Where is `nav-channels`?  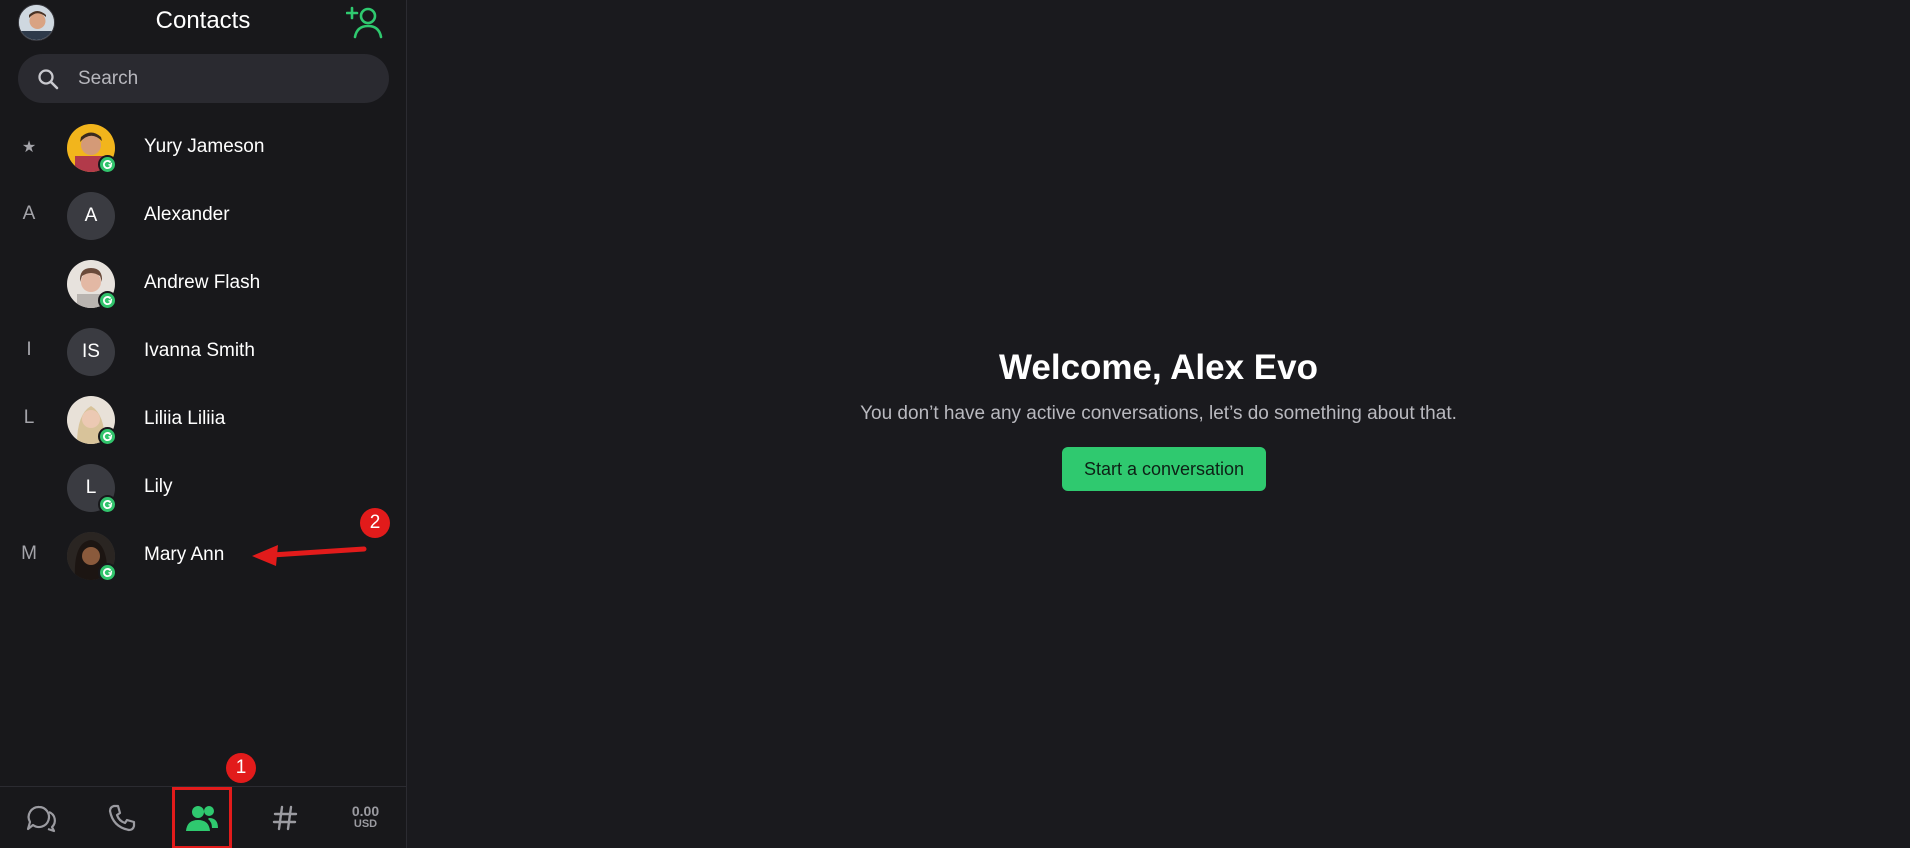 nav-channels is located at coordinates (284, 817).